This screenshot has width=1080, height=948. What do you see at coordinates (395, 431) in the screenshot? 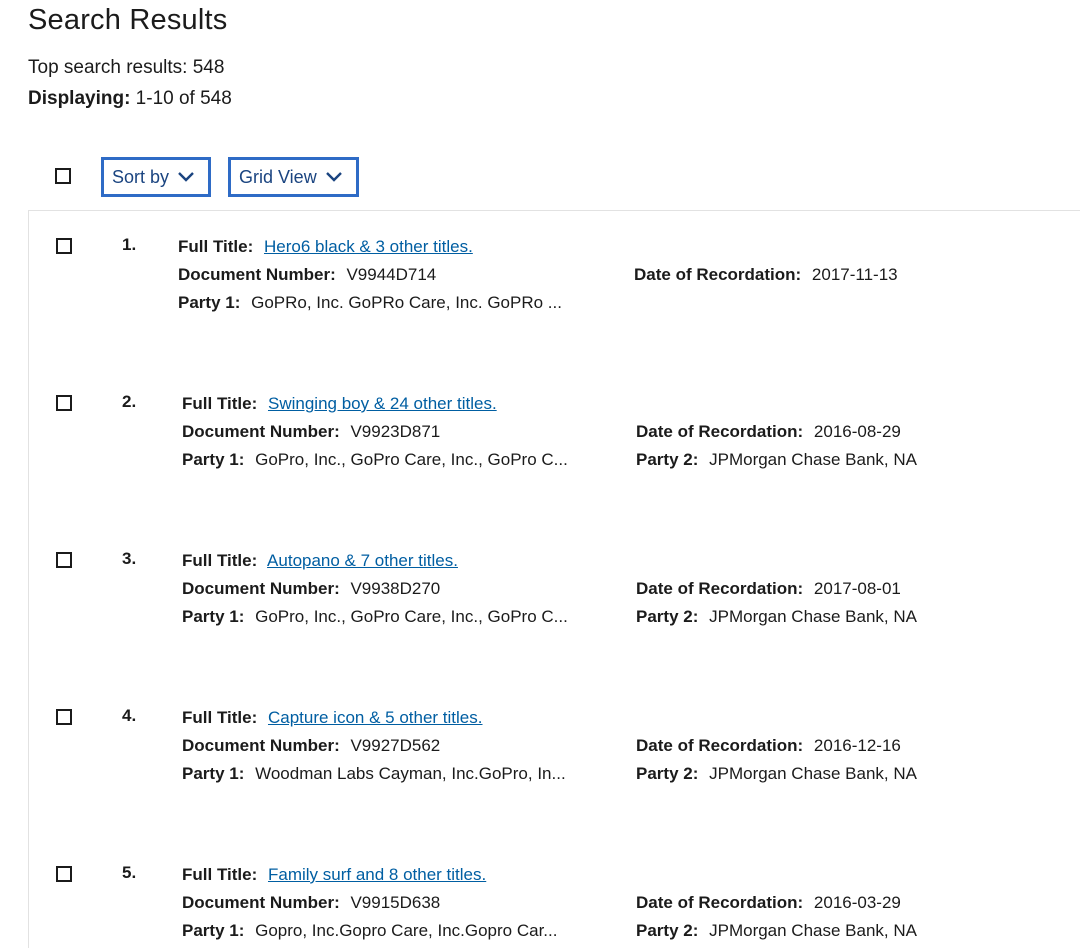
I see `document-number-value: V9923D871` at bounding box center [395, 431].